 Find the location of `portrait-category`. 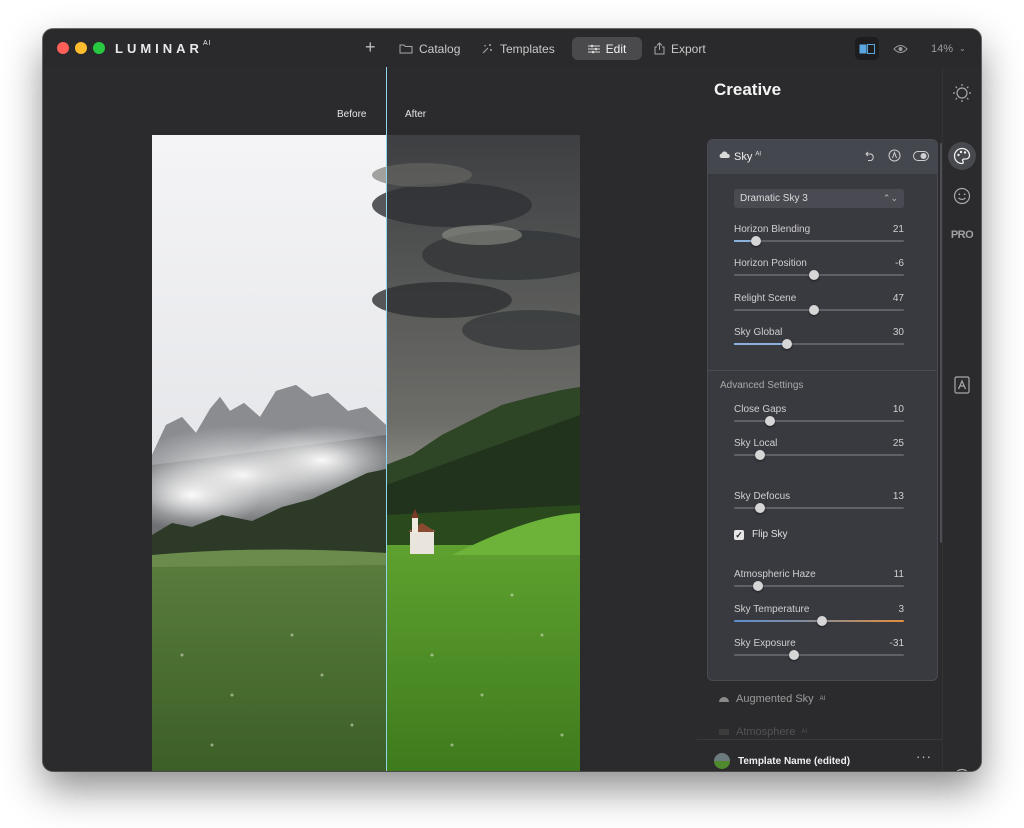

portrait-category is located at coordinates (962, 196).